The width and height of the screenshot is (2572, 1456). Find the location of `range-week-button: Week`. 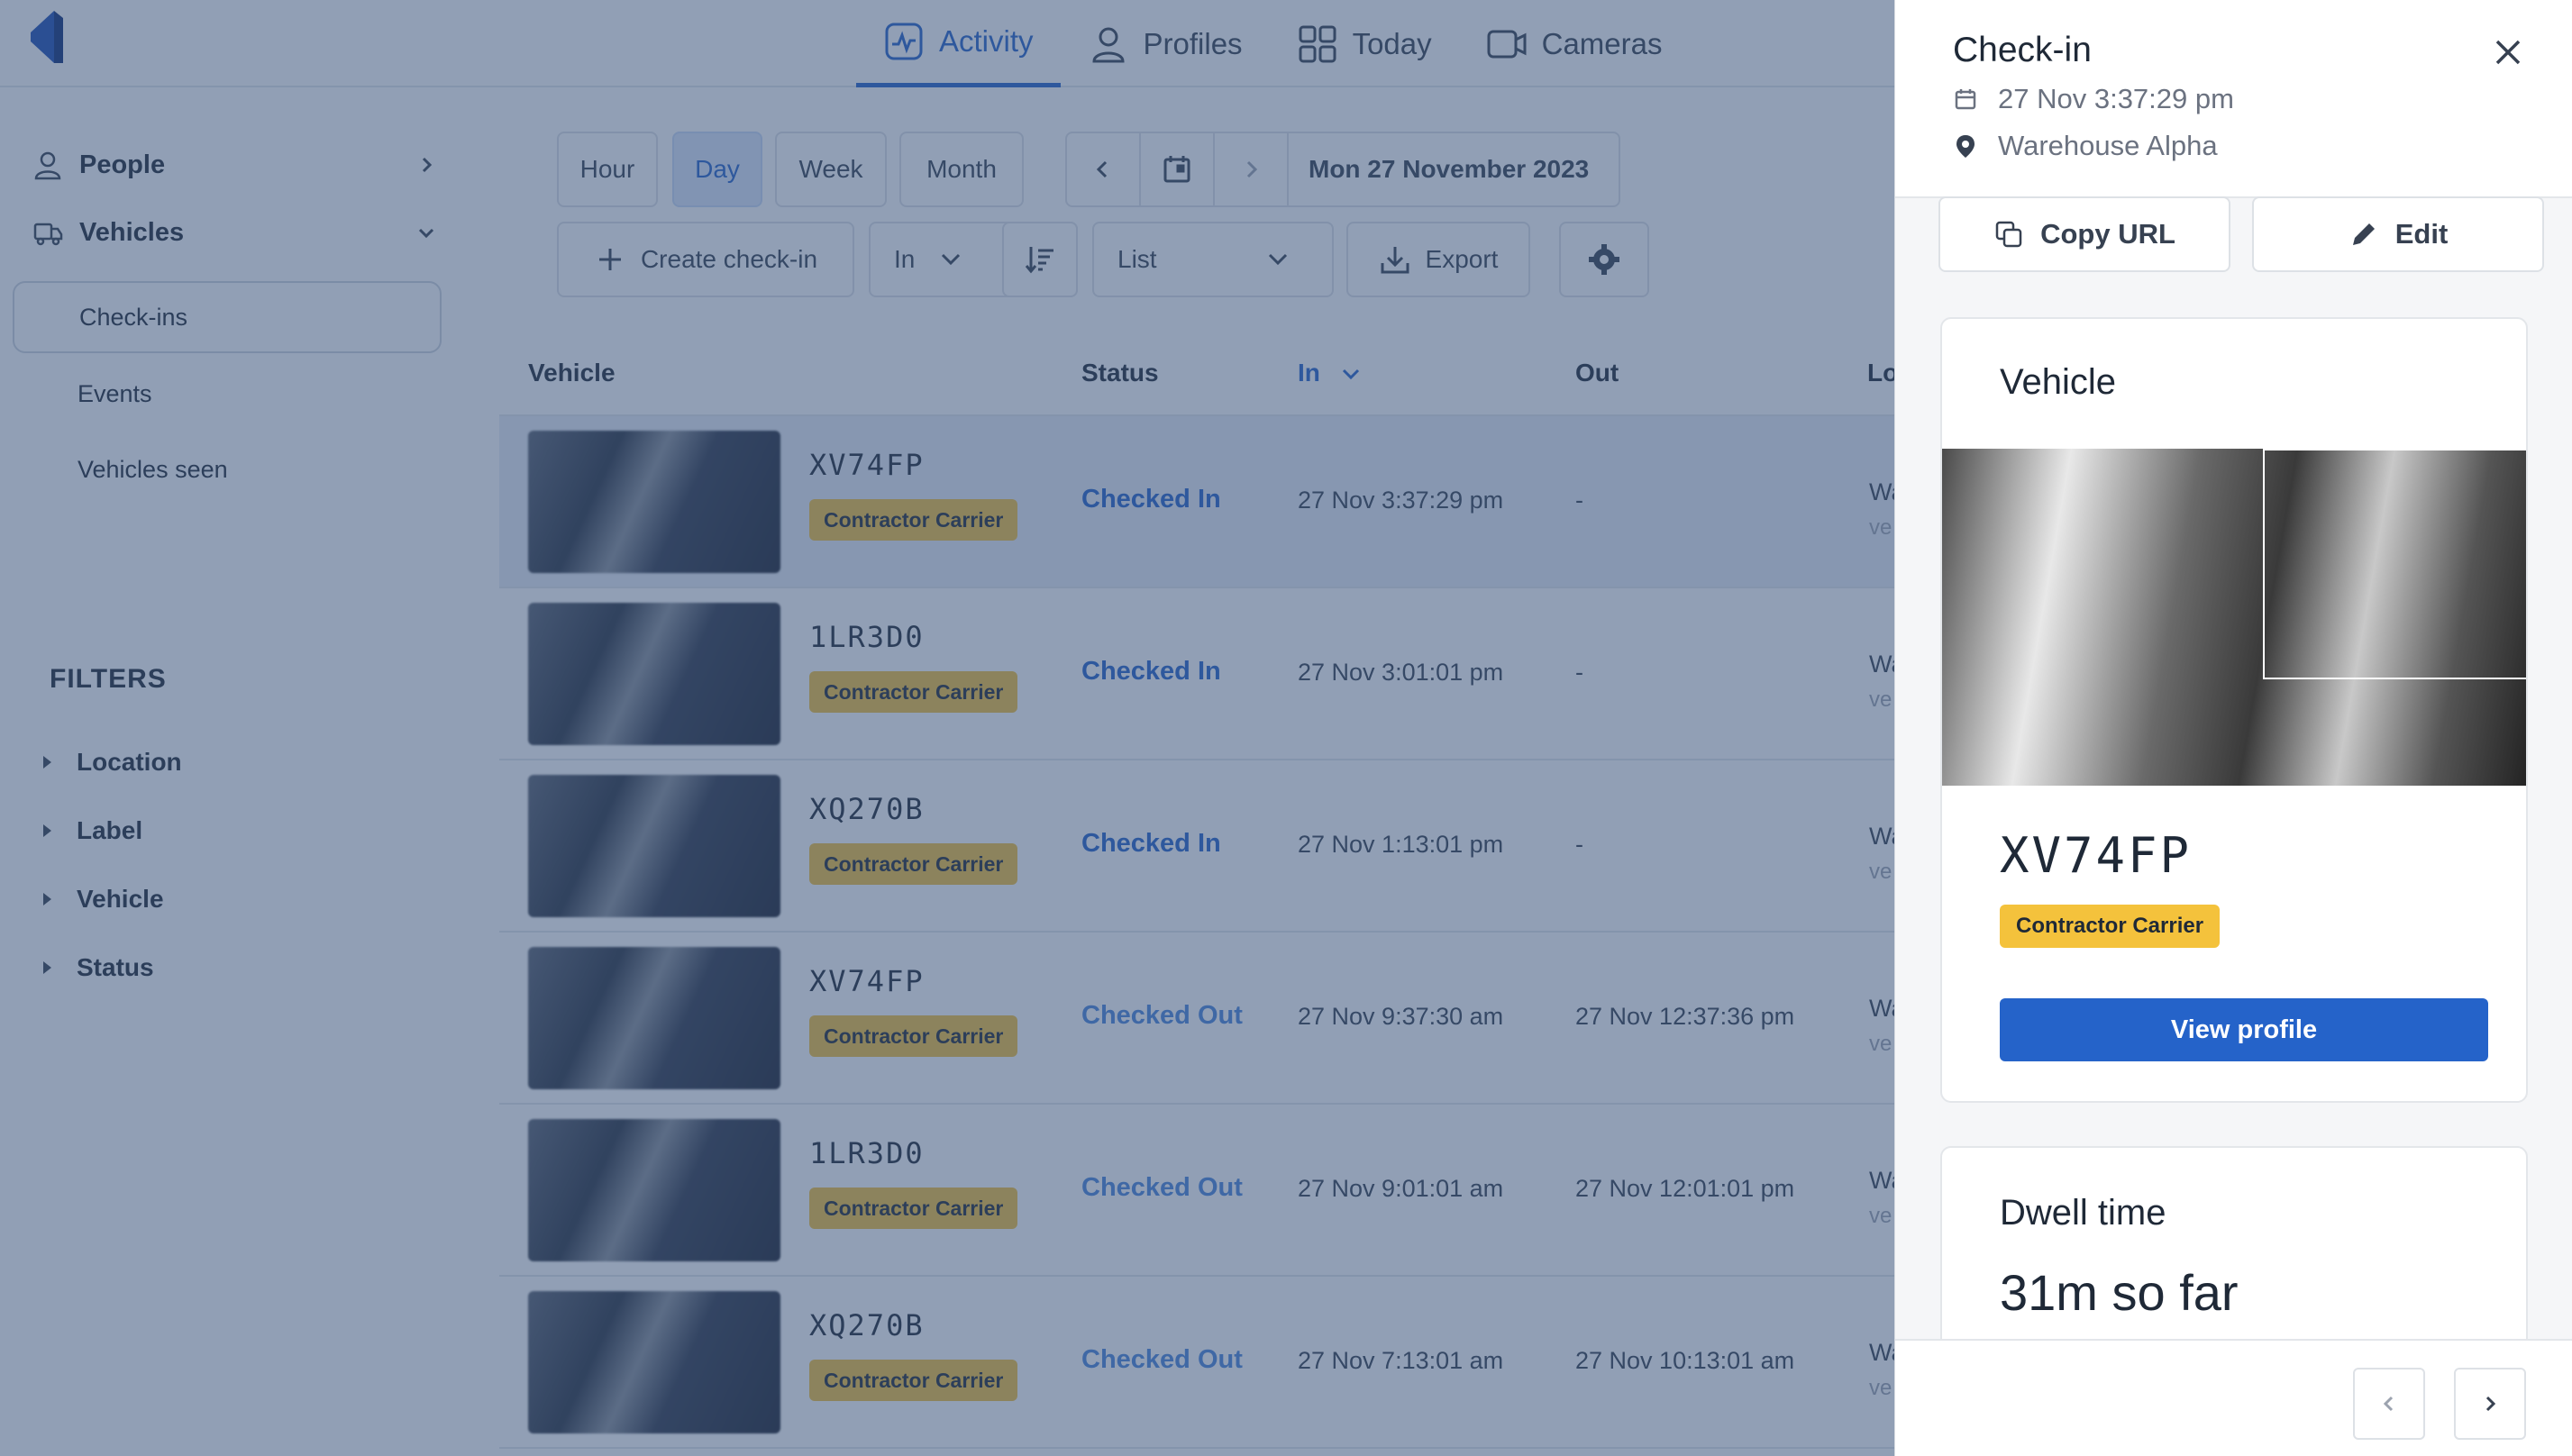

range-week-button: Week is located at coordinates (831, 169).